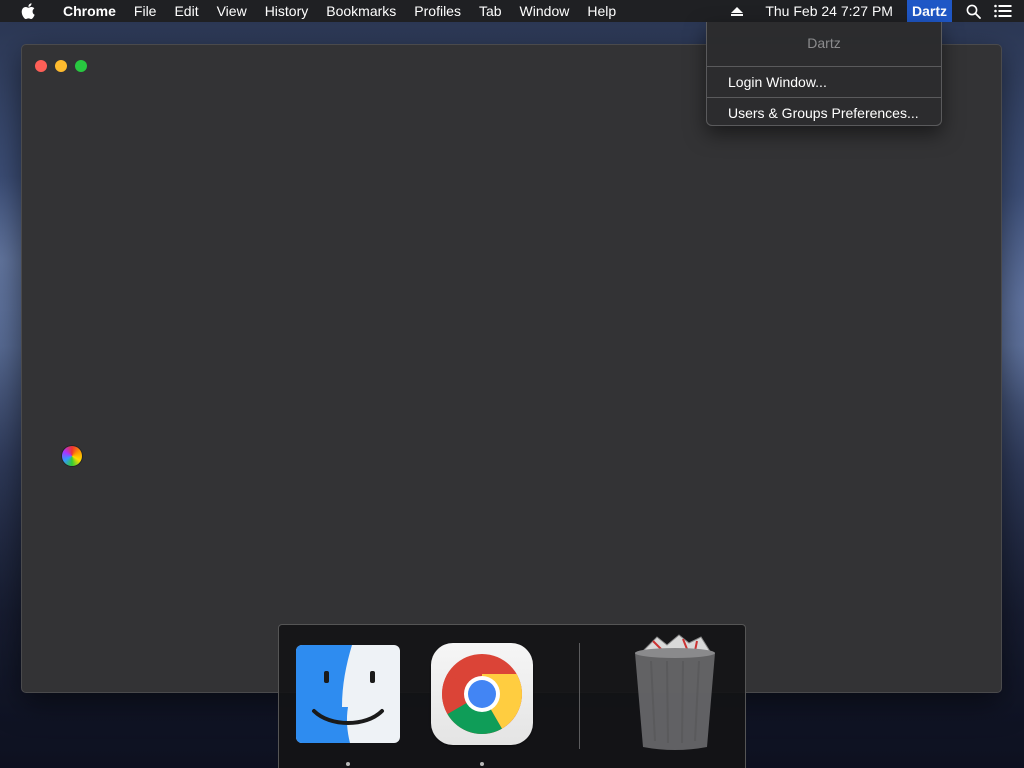  I want to click on chrome-icon, so click(482, 694).